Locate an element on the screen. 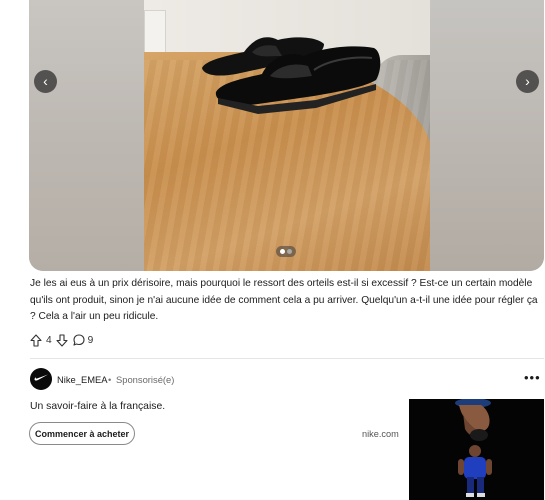 The image size is (545, 500). upvote-icon is located at coordinates (36, 340).